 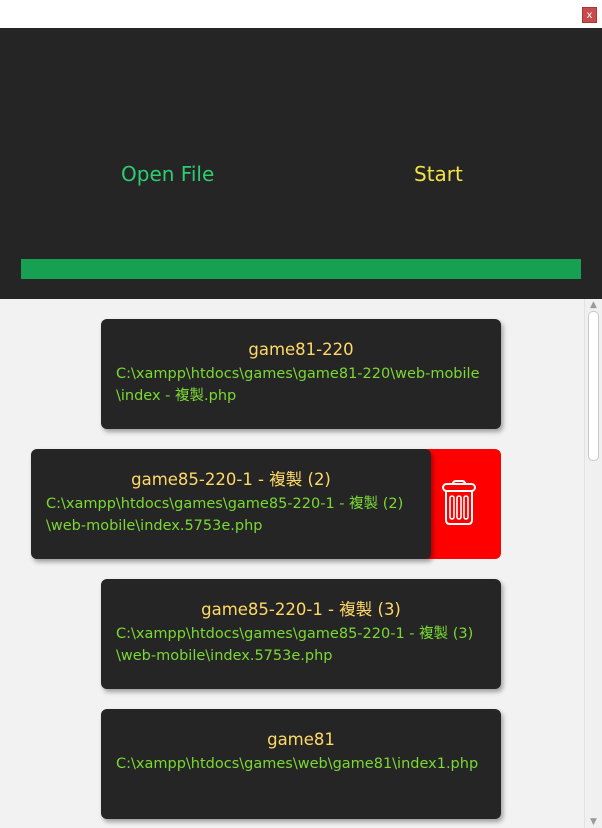 I want to click on progress-bar, so click(x=301, y=269).